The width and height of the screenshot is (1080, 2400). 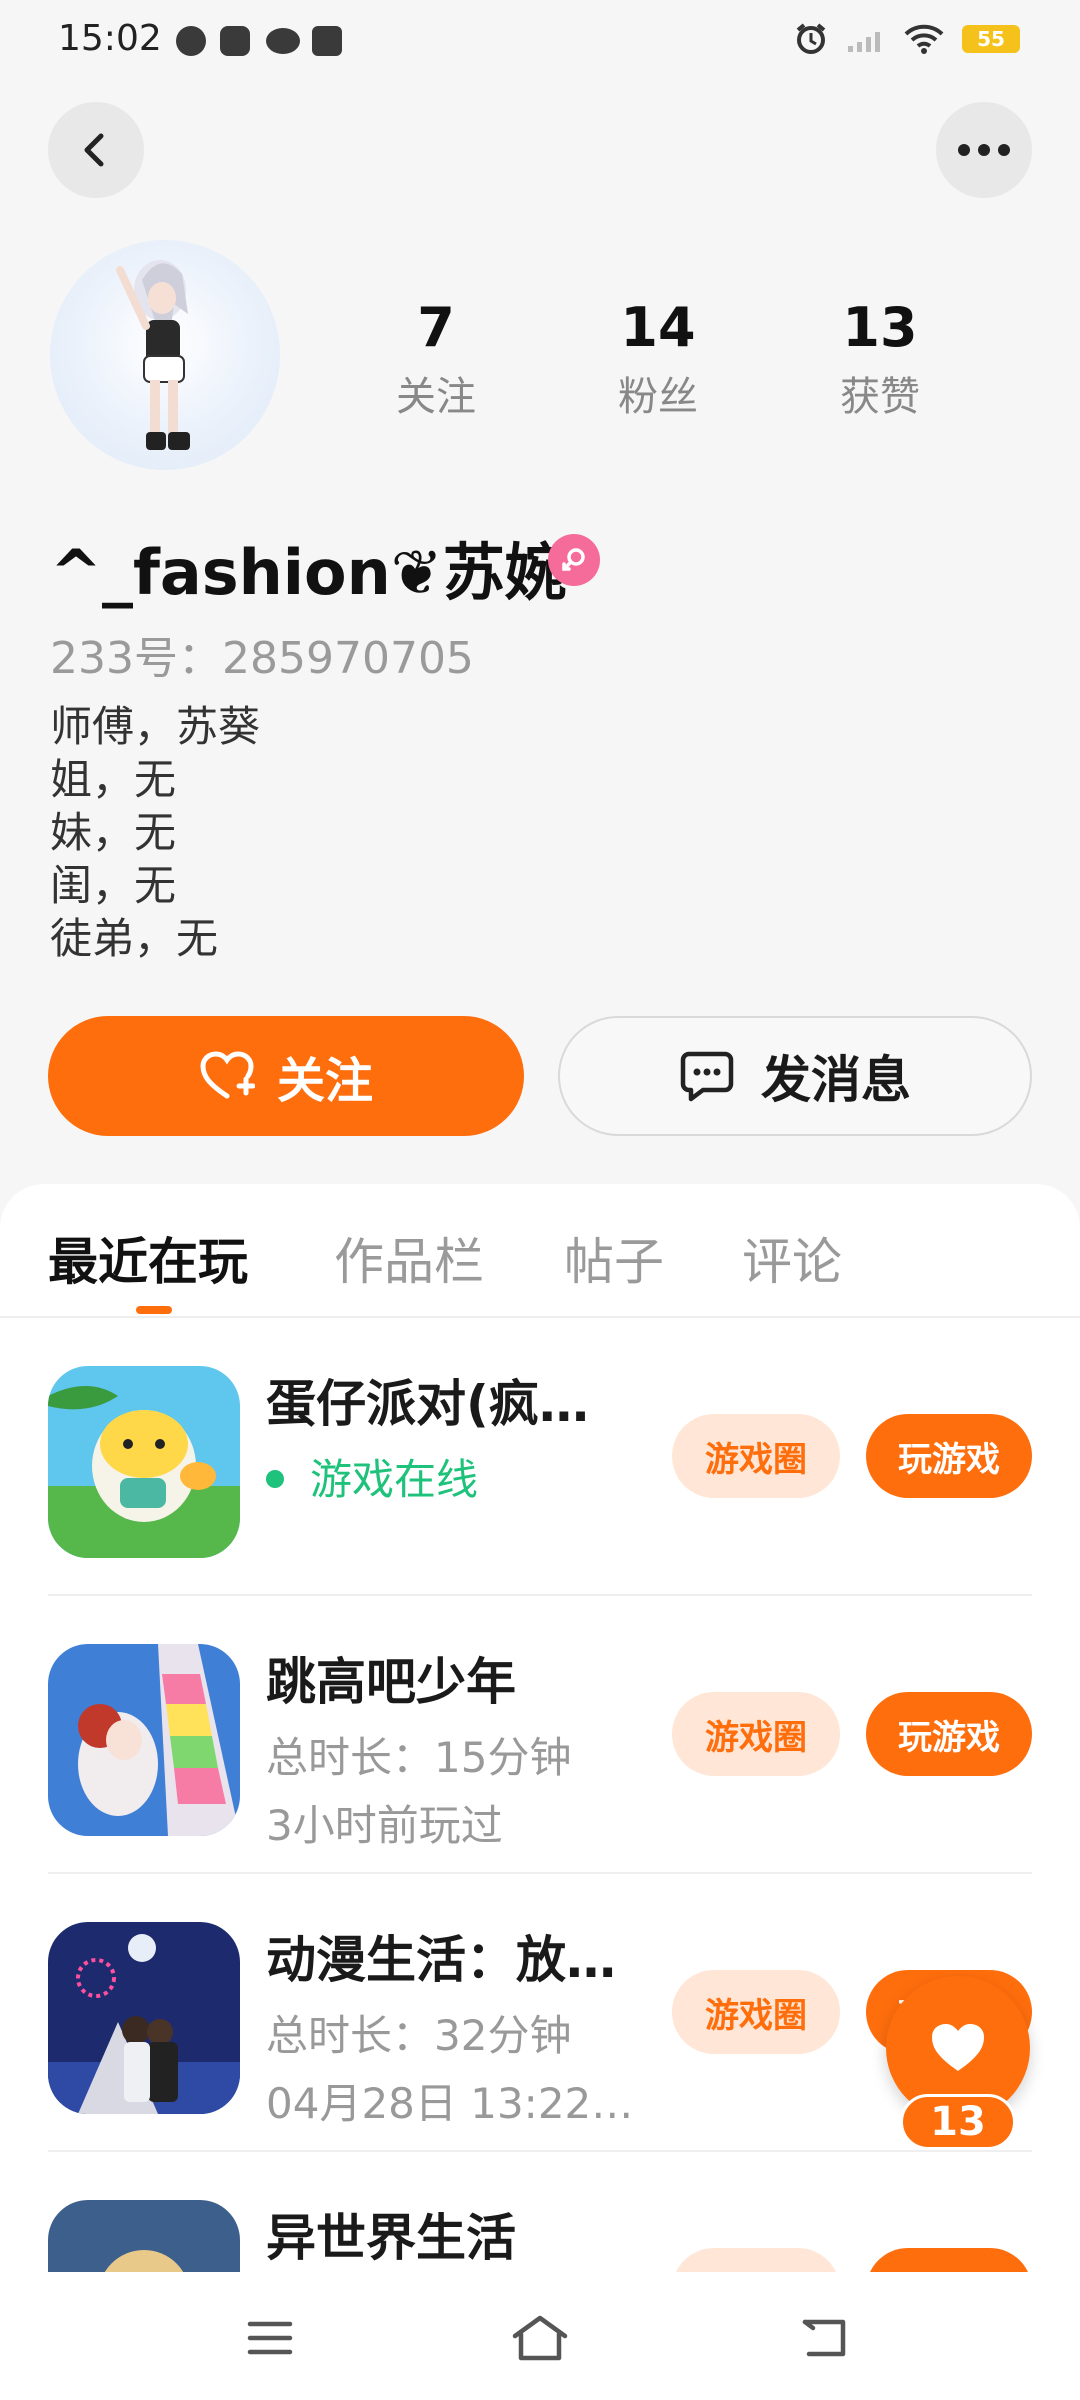 I want to click on female-icon, so click(x=574, y=560).